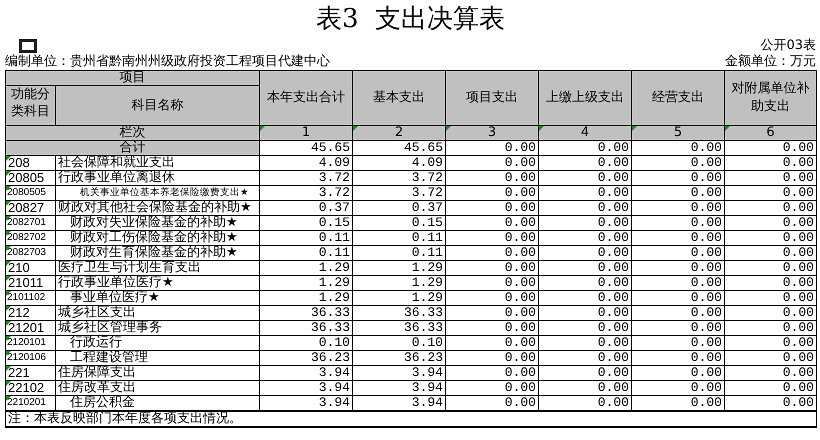 This screenshot has width=820, height=440. What do you see at coordinates (411, 419) in the screenshot?
I see `footnote: 注：本表反映部门本年度各项支出情况。` at bounding box center [411, 419].